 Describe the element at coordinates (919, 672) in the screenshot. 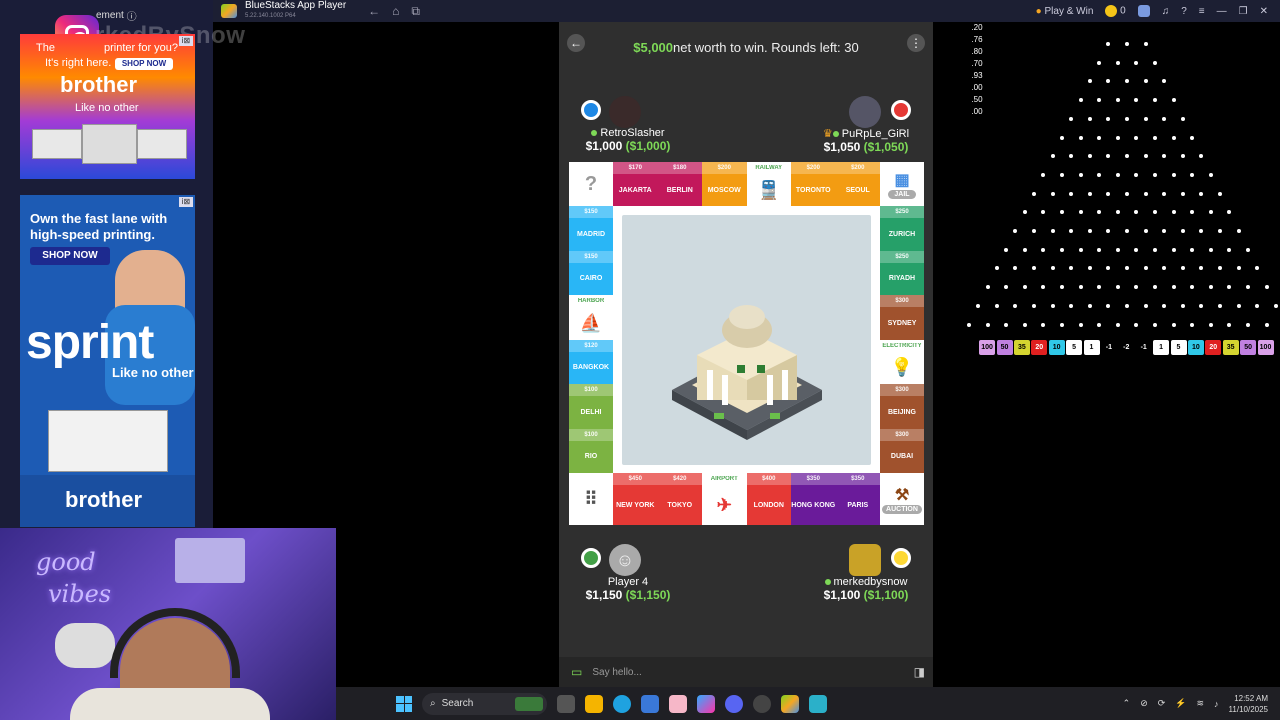

I see `sticker-icon: ◨` at that location.